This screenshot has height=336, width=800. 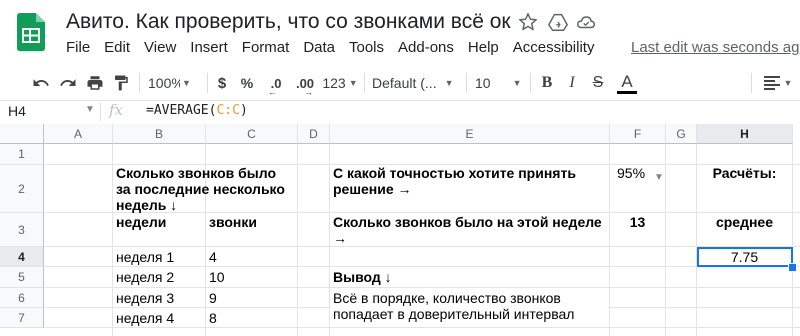 What do you see at coordinates (745, 134) in the screenshot?
I see `column-header-h: H` at bounding box center [745, 134].